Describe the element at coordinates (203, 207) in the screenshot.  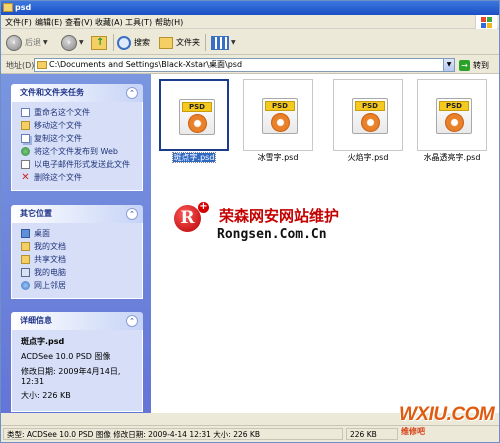
I see `plus-icon: +` at that location.